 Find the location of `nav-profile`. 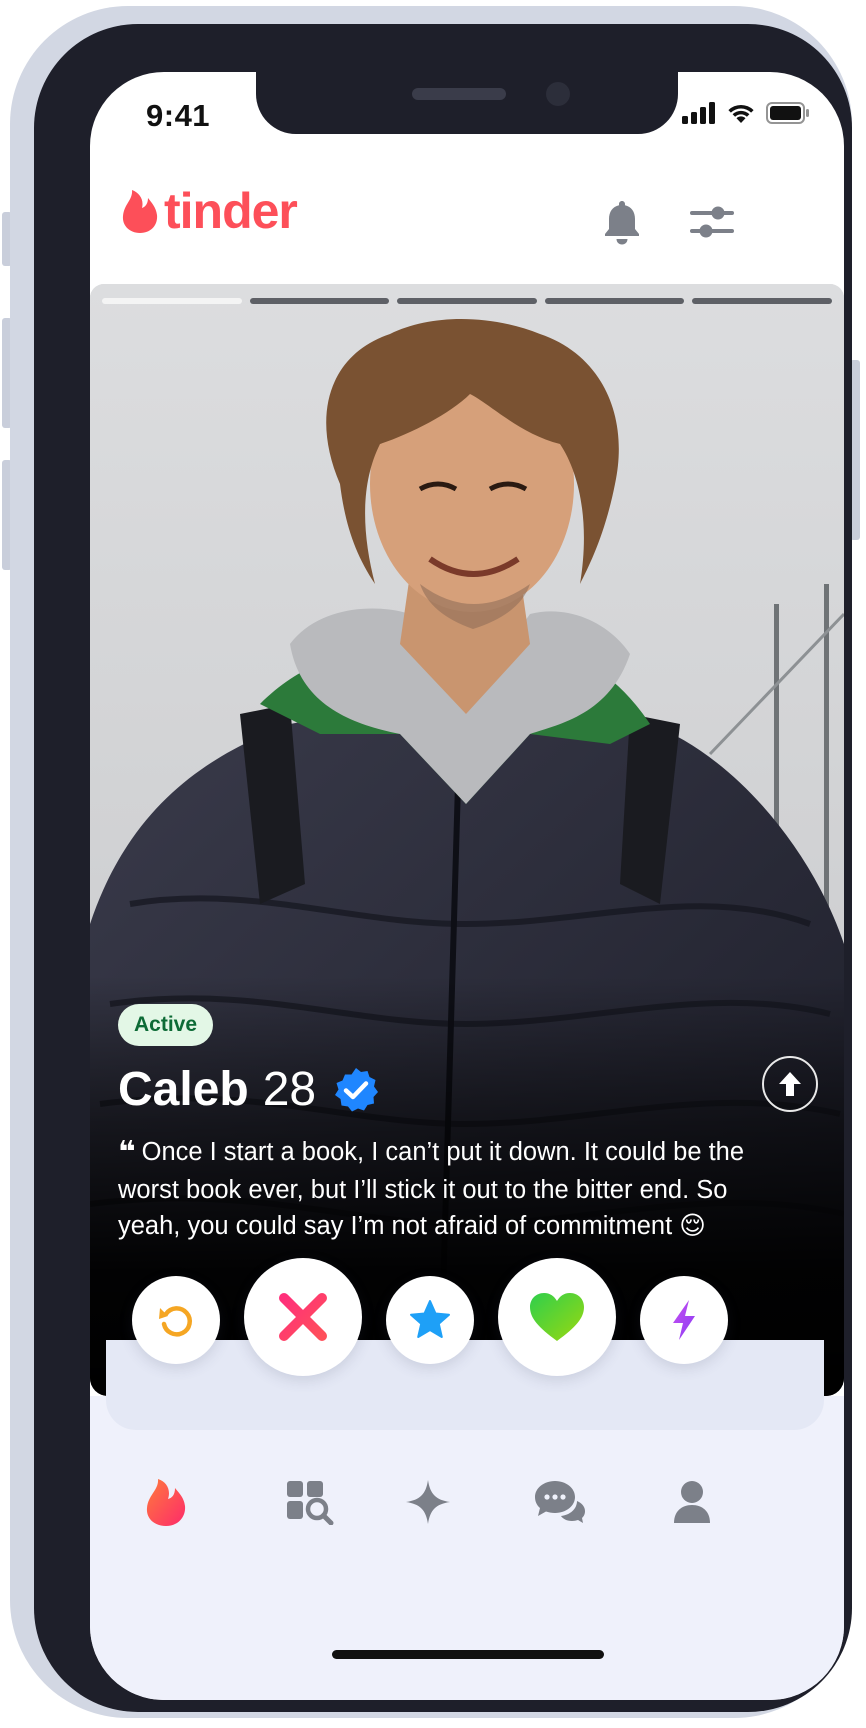

nav-profile is located at coordinates (692, 1502).